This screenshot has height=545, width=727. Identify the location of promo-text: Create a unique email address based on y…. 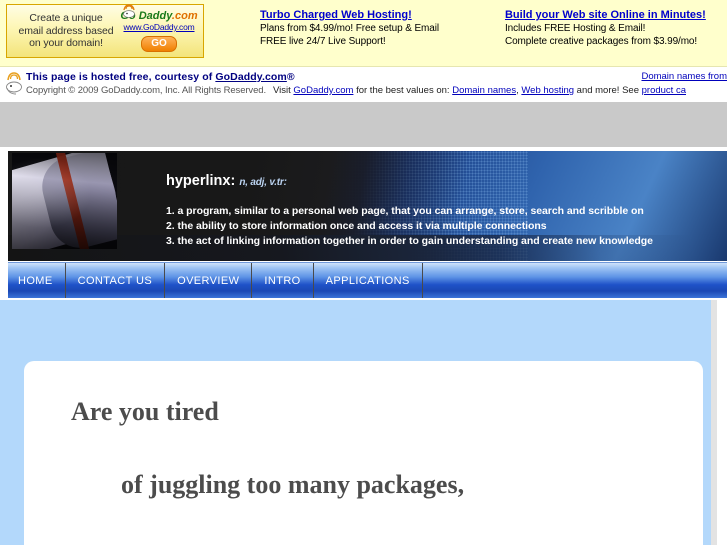
(63, 31).